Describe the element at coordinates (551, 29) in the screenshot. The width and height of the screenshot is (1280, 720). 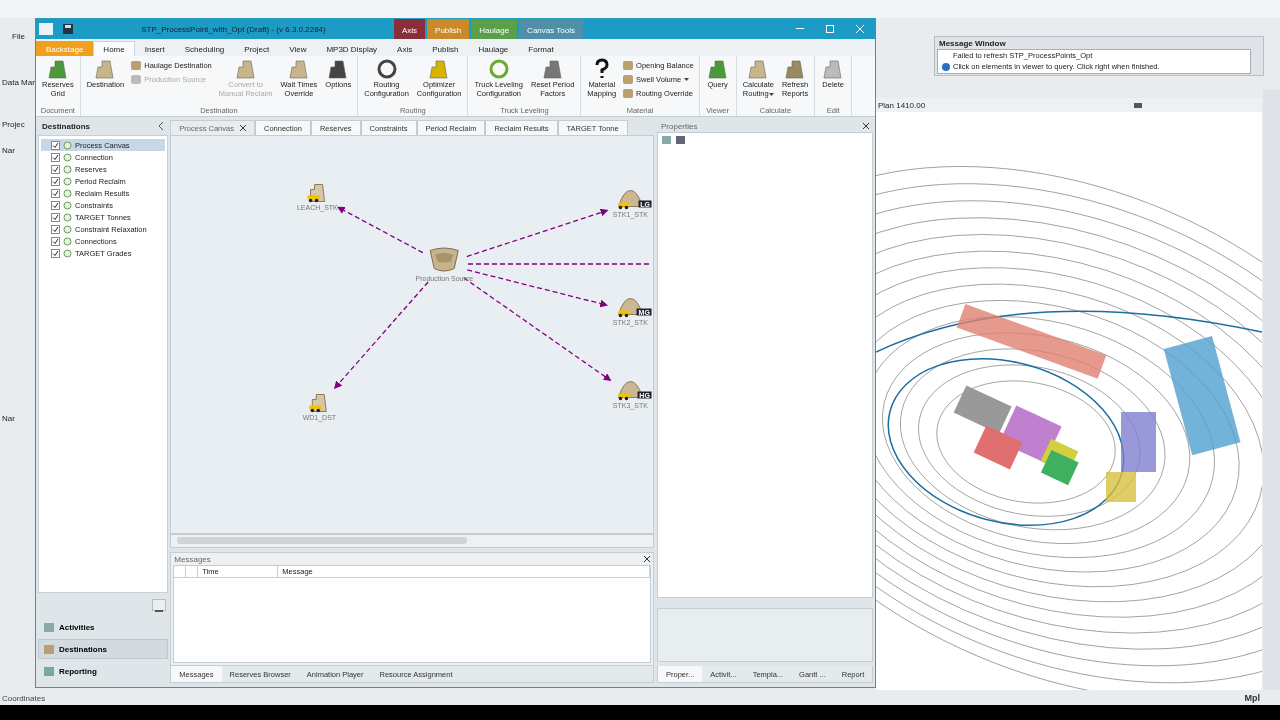
I see `contextual-tab-header: Canvas Tools` at that location.